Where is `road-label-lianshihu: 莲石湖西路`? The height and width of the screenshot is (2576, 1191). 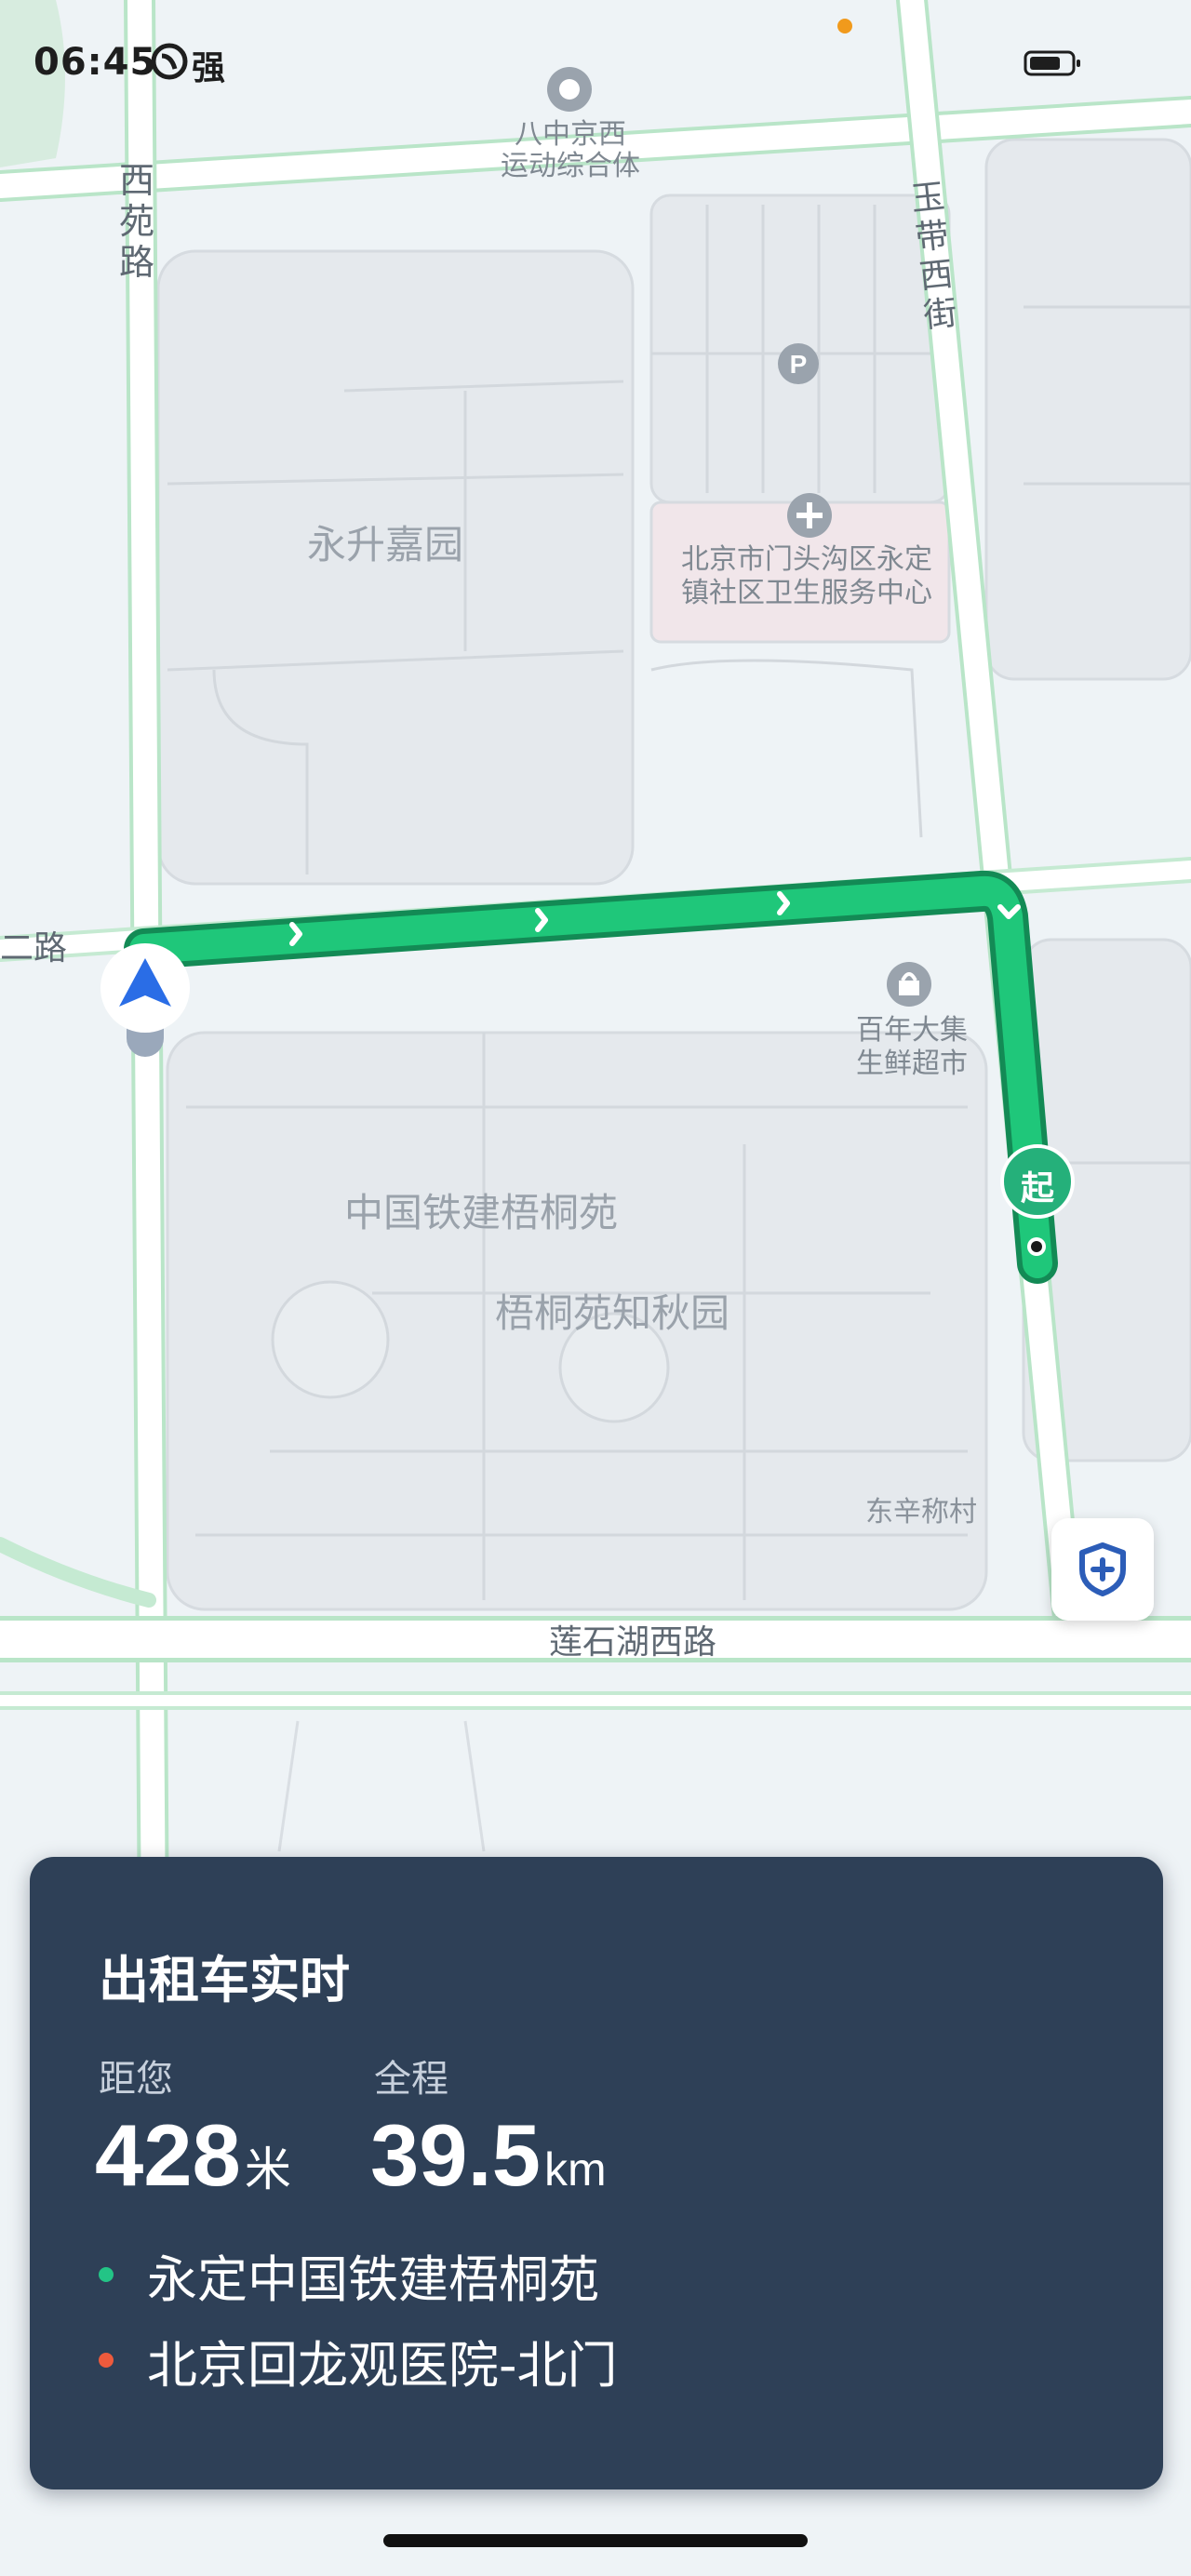 road-label-lianshihu: 莲石湖西路 is located at coordinates (633, 1642).